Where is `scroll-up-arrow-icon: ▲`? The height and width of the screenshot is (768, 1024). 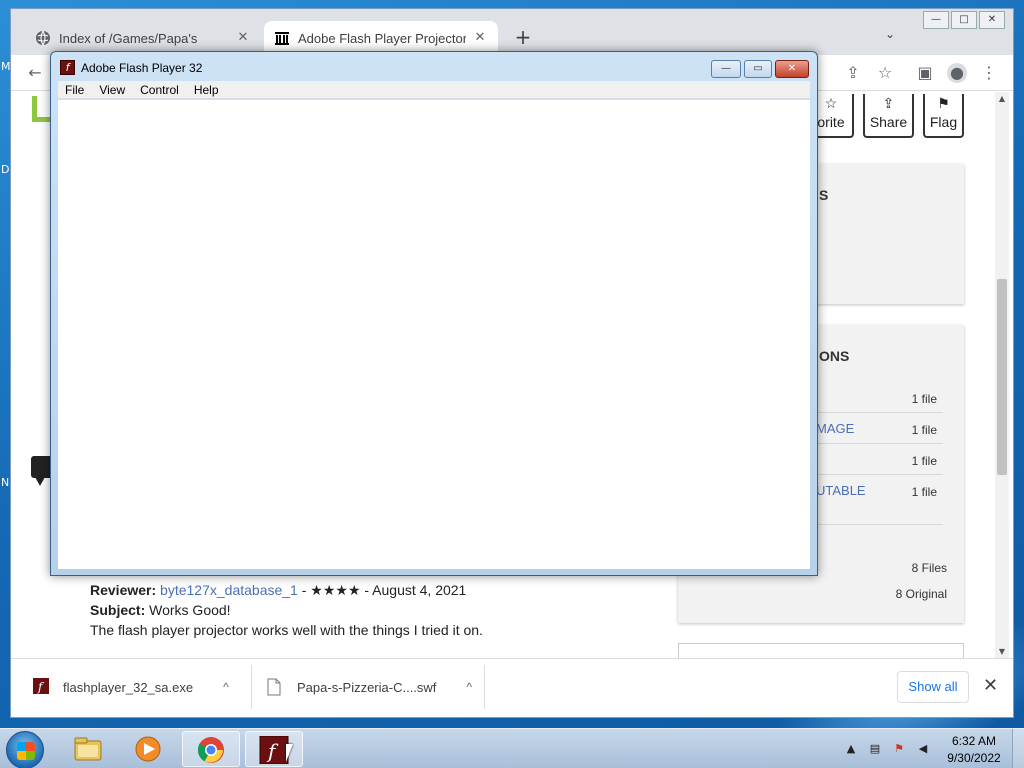 scroll-up-arrow-icon: ▲ is located at coordinates (1002, 98).